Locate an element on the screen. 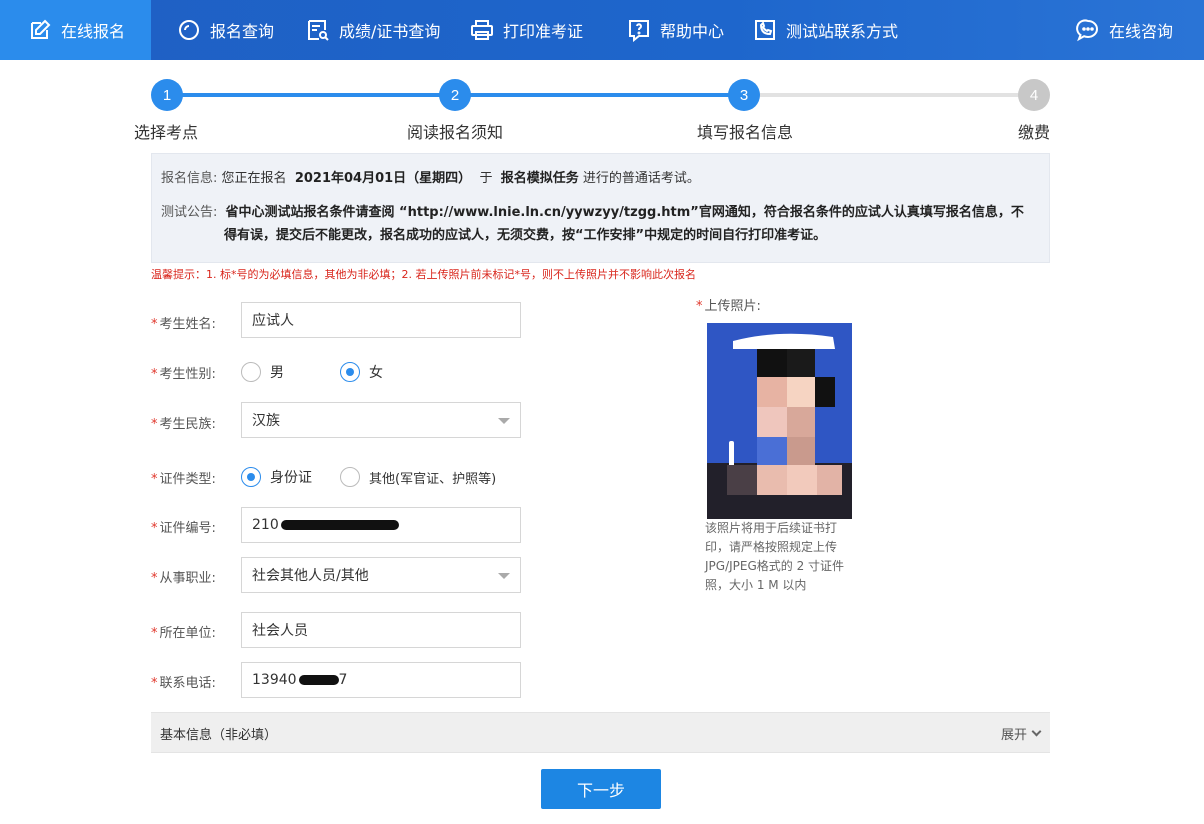 Image resolution: width=1204 pixels, height=824 pixels. nav-label: 成绩/证书查询 is located at coordinates (390, 31).